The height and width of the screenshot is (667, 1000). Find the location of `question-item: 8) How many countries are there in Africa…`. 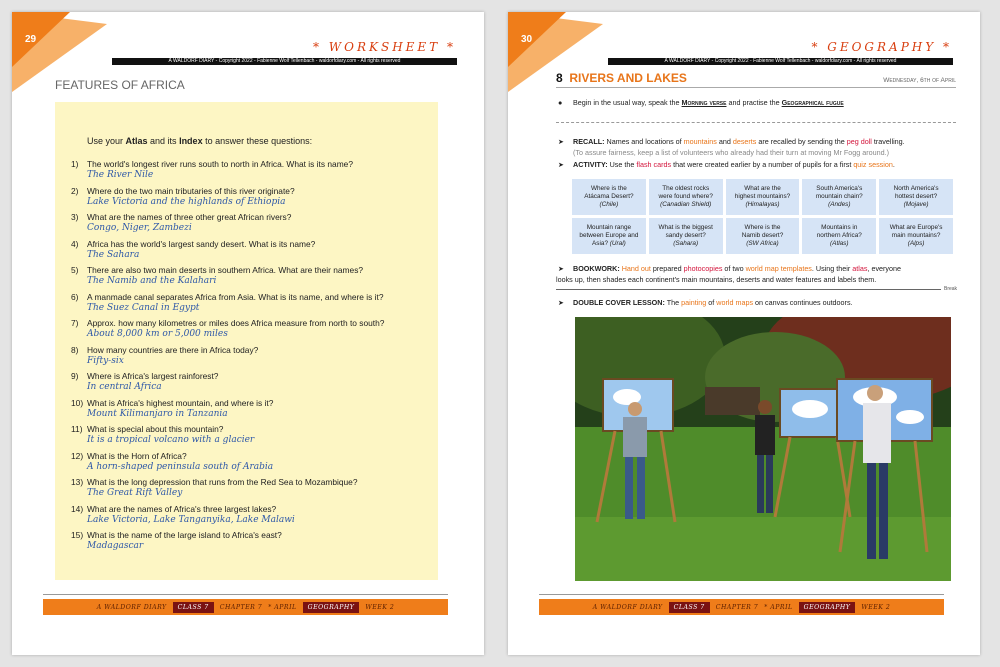

question-item: 8) How many countries are there in Africa… is located at coordinates (165, 355).